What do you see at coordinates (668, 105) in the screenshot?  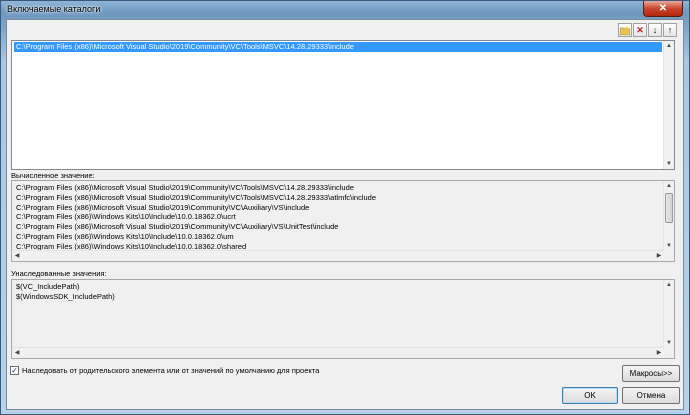 I see `edit-list-scrollbar: ▲ ▼` at bounding box center [668, 105].